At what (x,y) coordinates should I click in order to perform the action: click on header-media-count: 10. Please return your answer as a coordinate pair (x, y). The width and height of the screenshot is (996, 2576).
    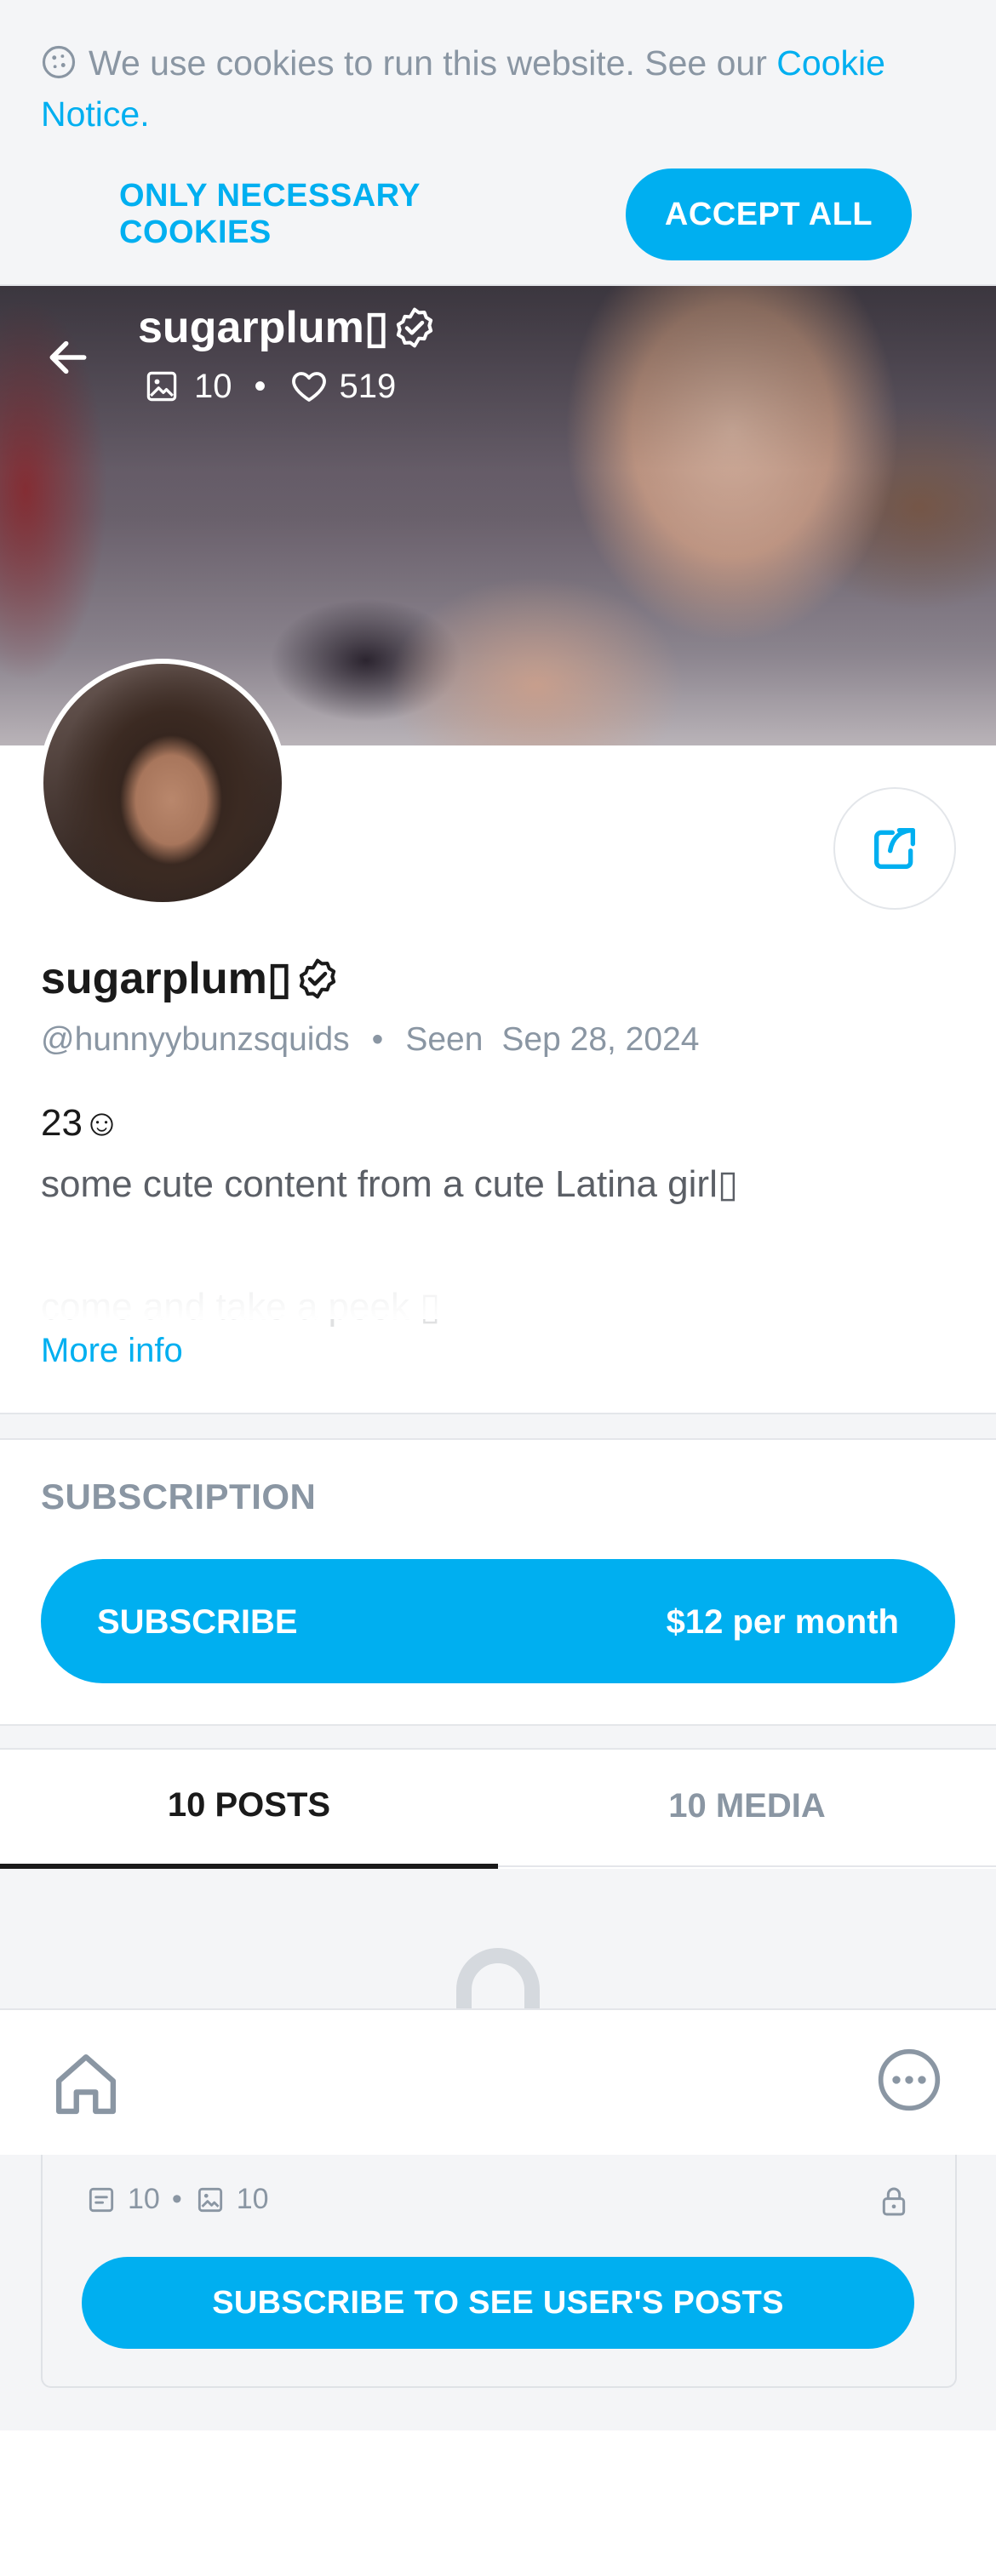
    Looking at the image, I should click on (213, 386).